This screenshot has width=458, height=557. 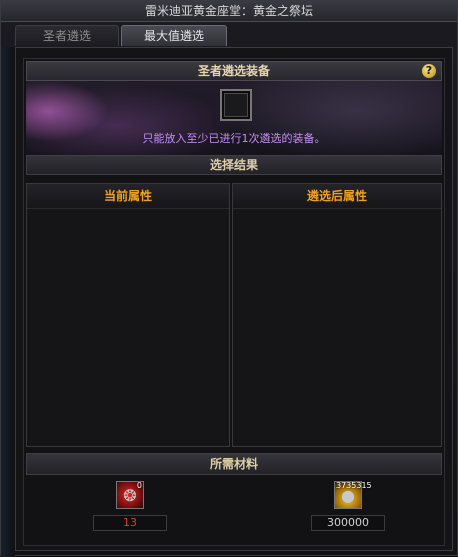 What do you see at coordinates (8, 302) in the screenshot?
I see `left-edge-decoration` at bounding box center [8, 302].